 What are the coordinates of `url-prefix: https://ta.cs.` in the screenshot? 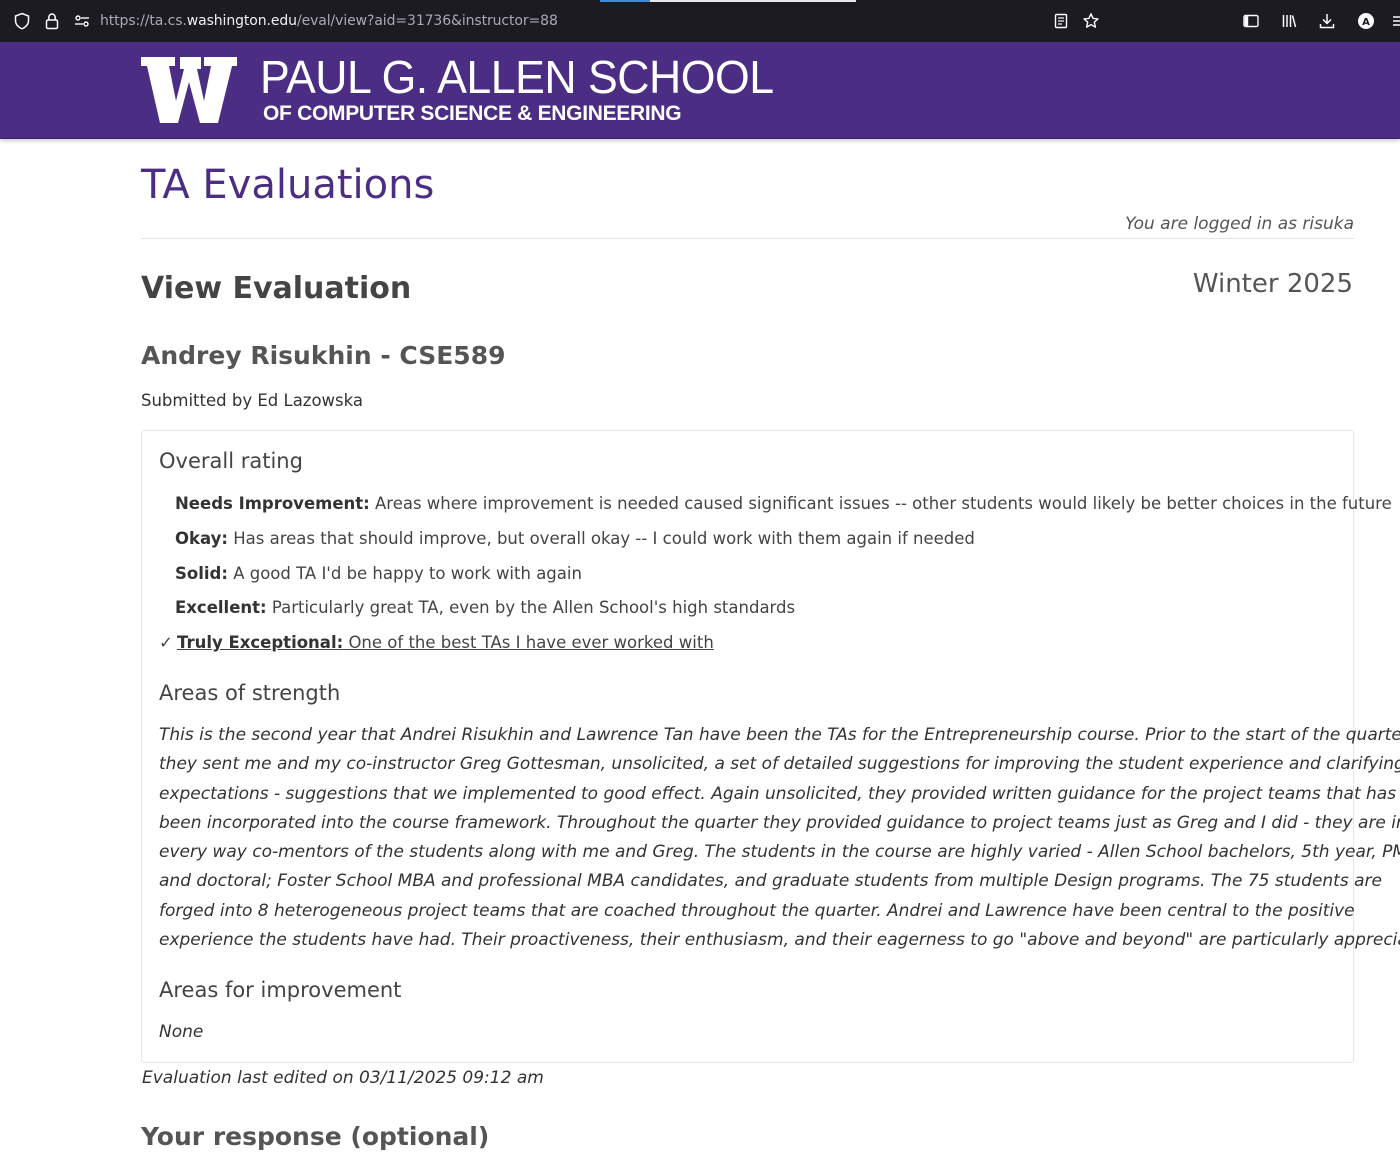 It's located at (143, 21).